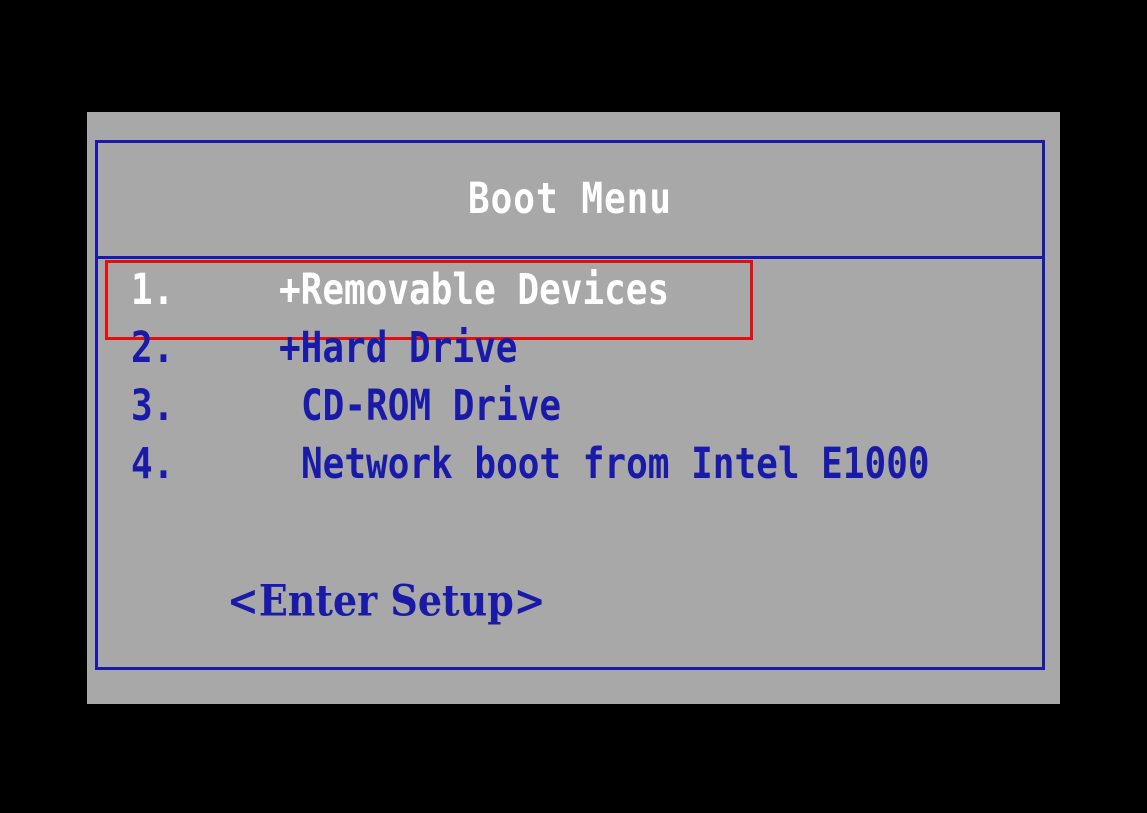 Image resolution: width=1147 pixels, height=813 pixels. I want to click on boot-menu-title: Boot Menu, so click(570, 199).